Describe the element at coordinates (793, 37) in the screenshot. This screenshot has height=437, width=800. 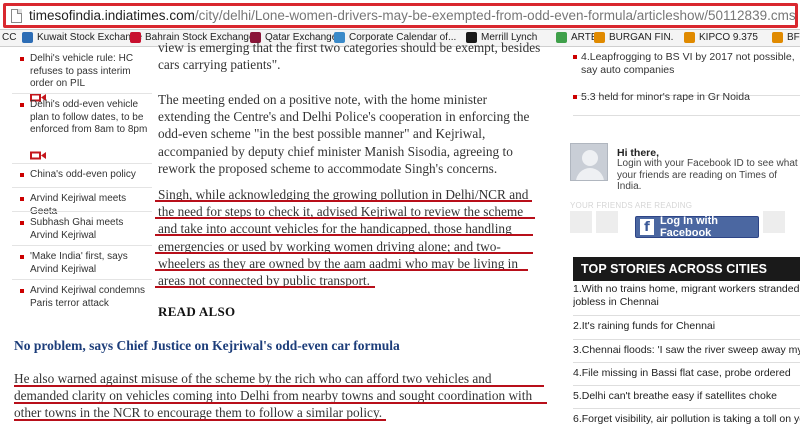
I see `bookmark-label: BF MAB` at that location.